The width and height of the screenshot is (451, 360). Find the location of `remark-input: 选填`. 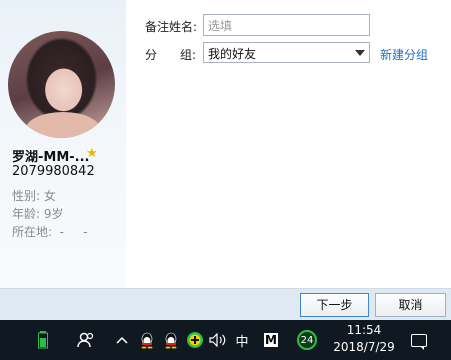

remark-input: 选填 is located at coordinates (286, 25).